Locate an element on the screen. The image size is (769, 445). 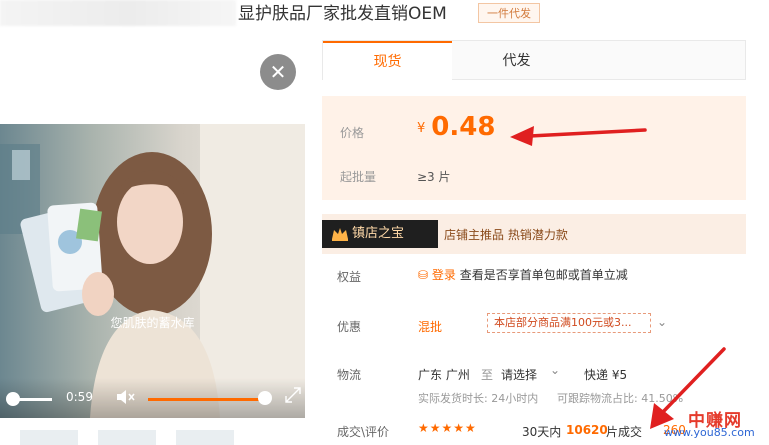
close-icon: ✕ is located at coordinates (278, 72).